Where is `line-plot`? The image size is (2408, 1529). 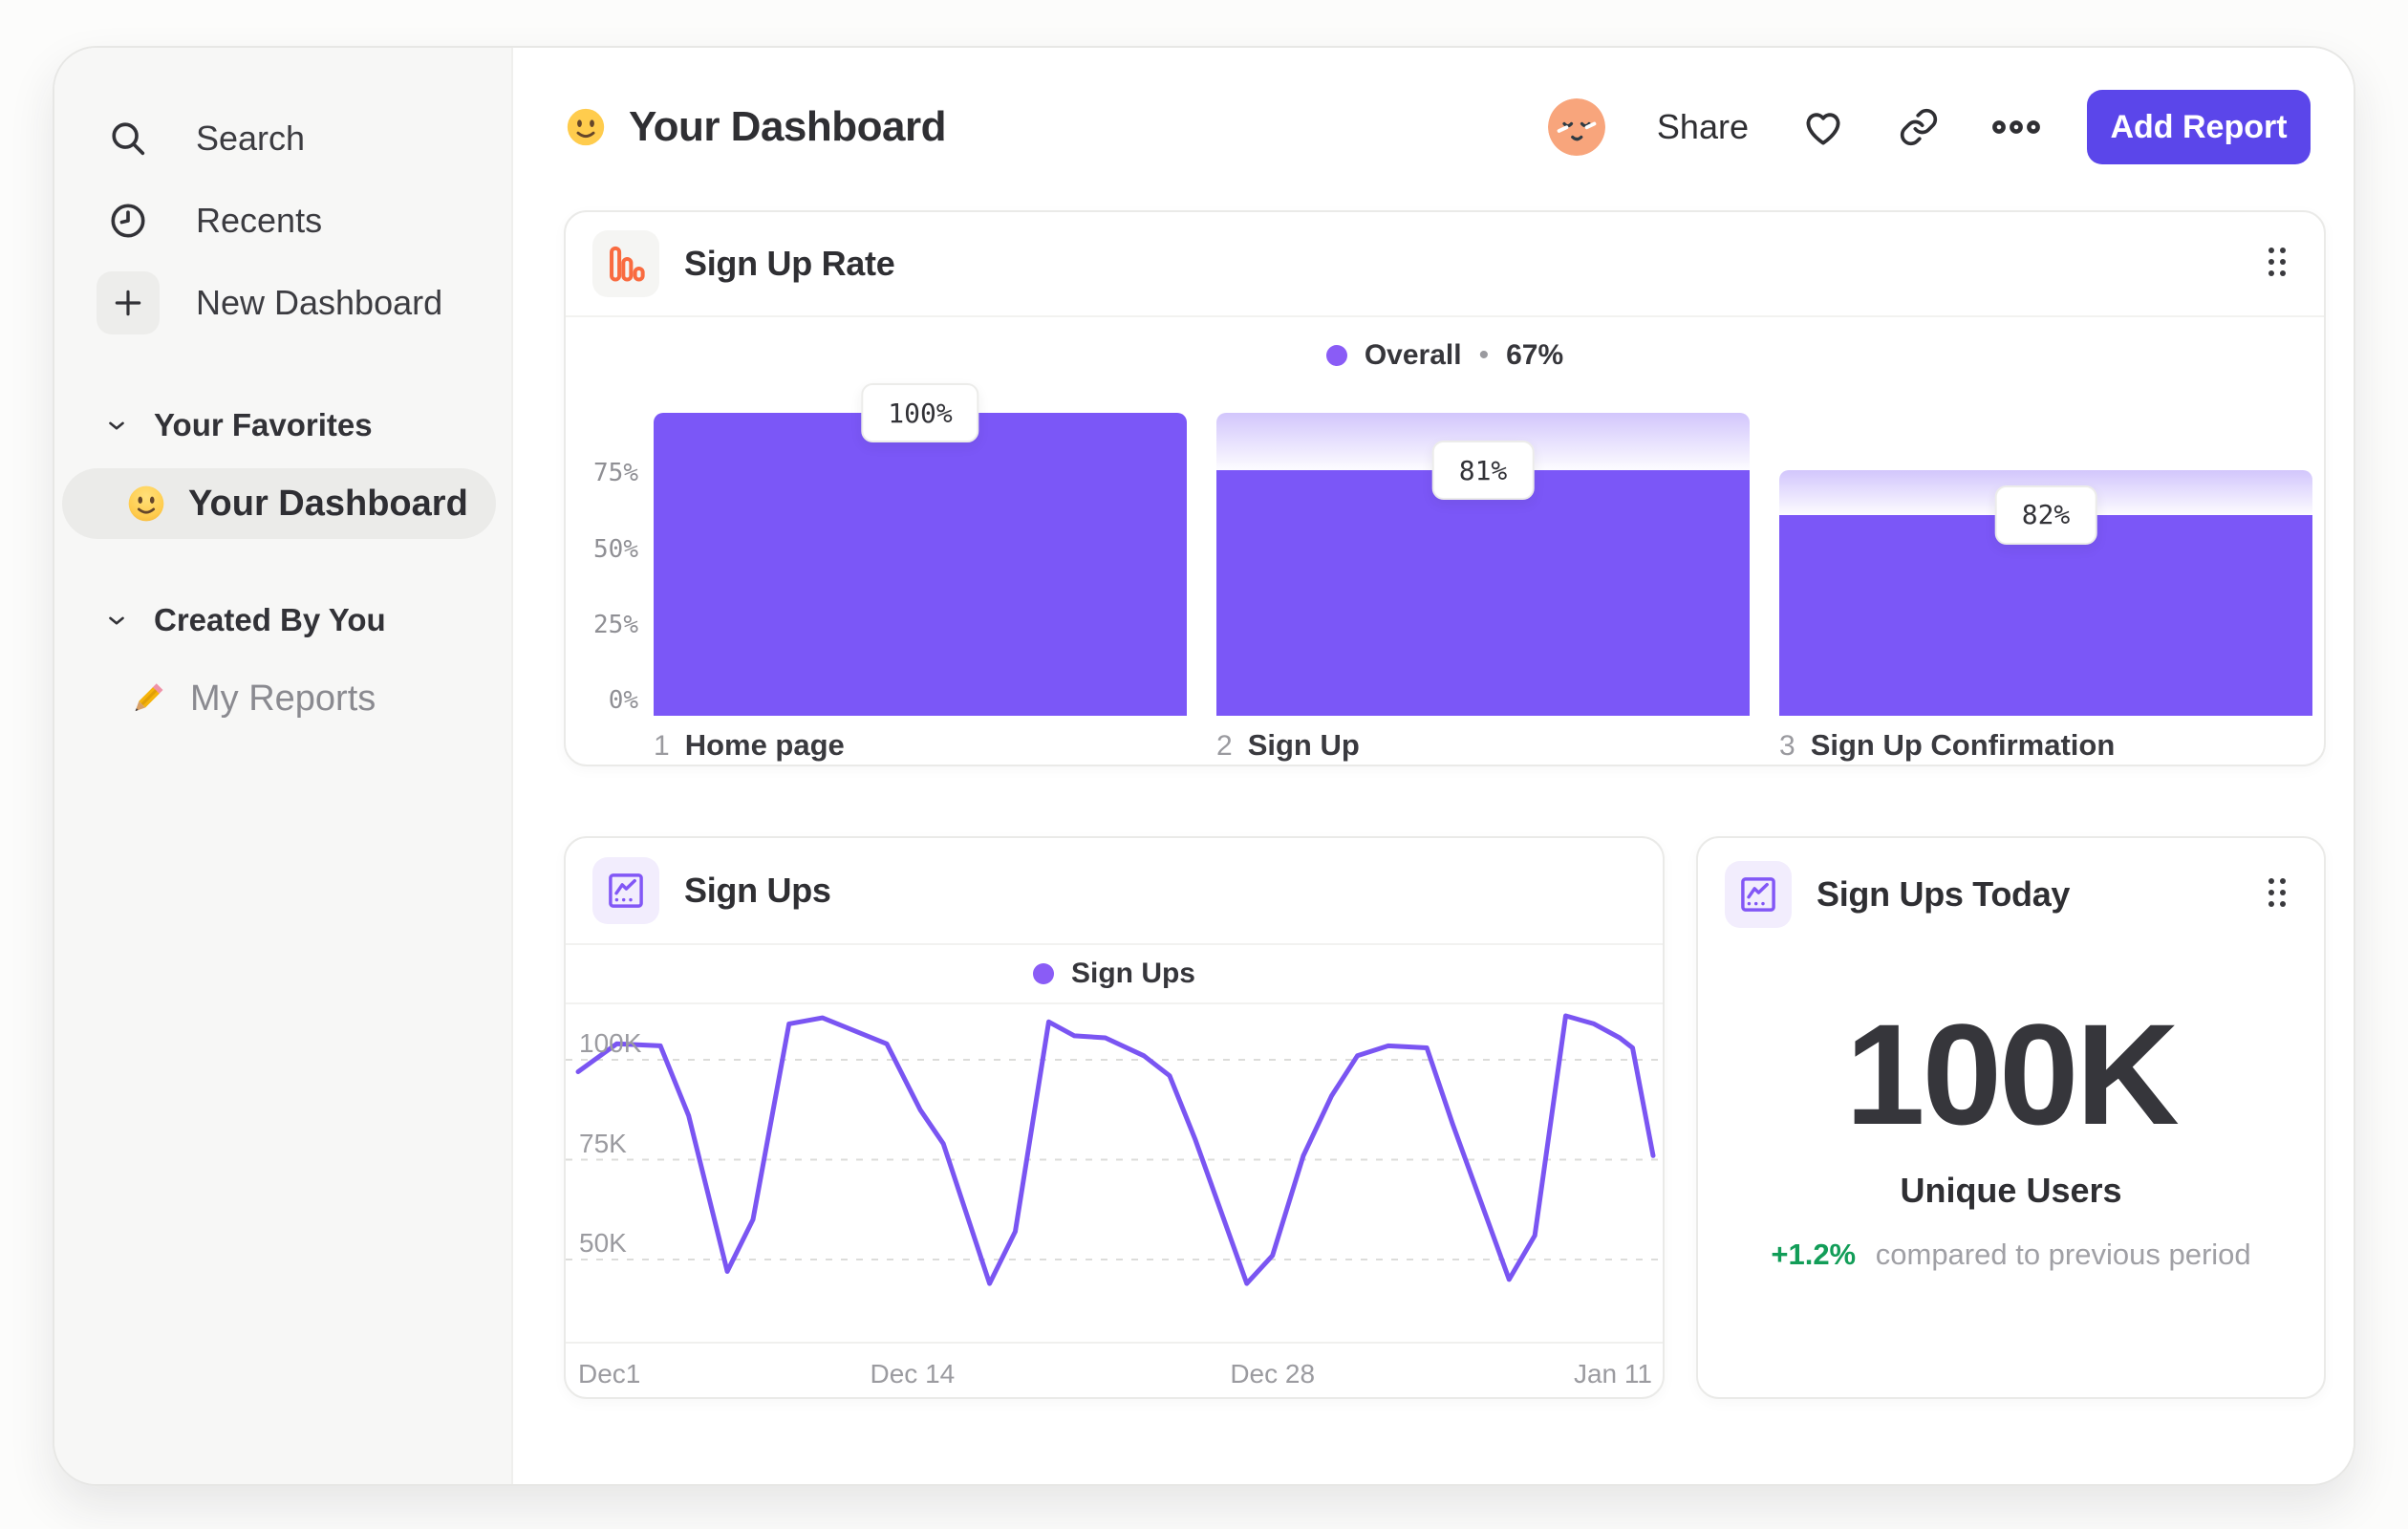
line-plot is located at coordinates (1114, 1174).